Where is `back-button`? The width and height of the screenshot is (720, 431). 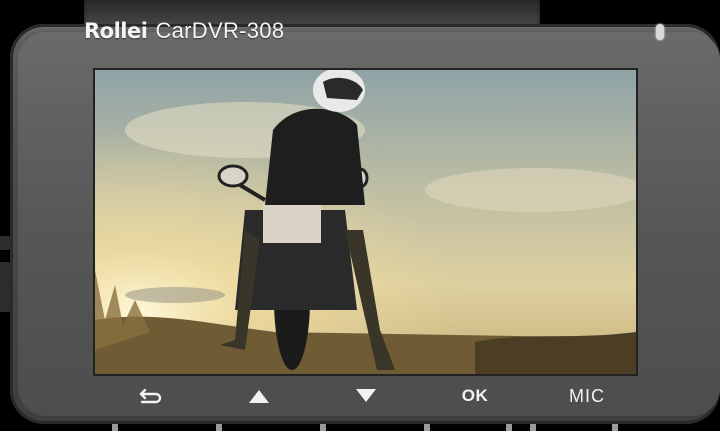 back-button is located at coordinates (151, 396).